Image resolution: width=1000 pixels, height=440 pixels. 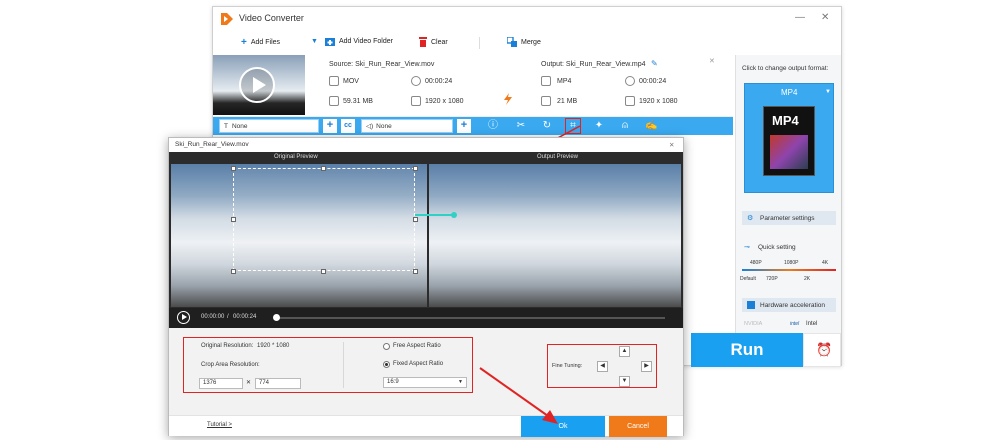 What do you see at coordinates (512, 42) in the screenshot?
I see `merge-icon` at bounding box center [512, 42].